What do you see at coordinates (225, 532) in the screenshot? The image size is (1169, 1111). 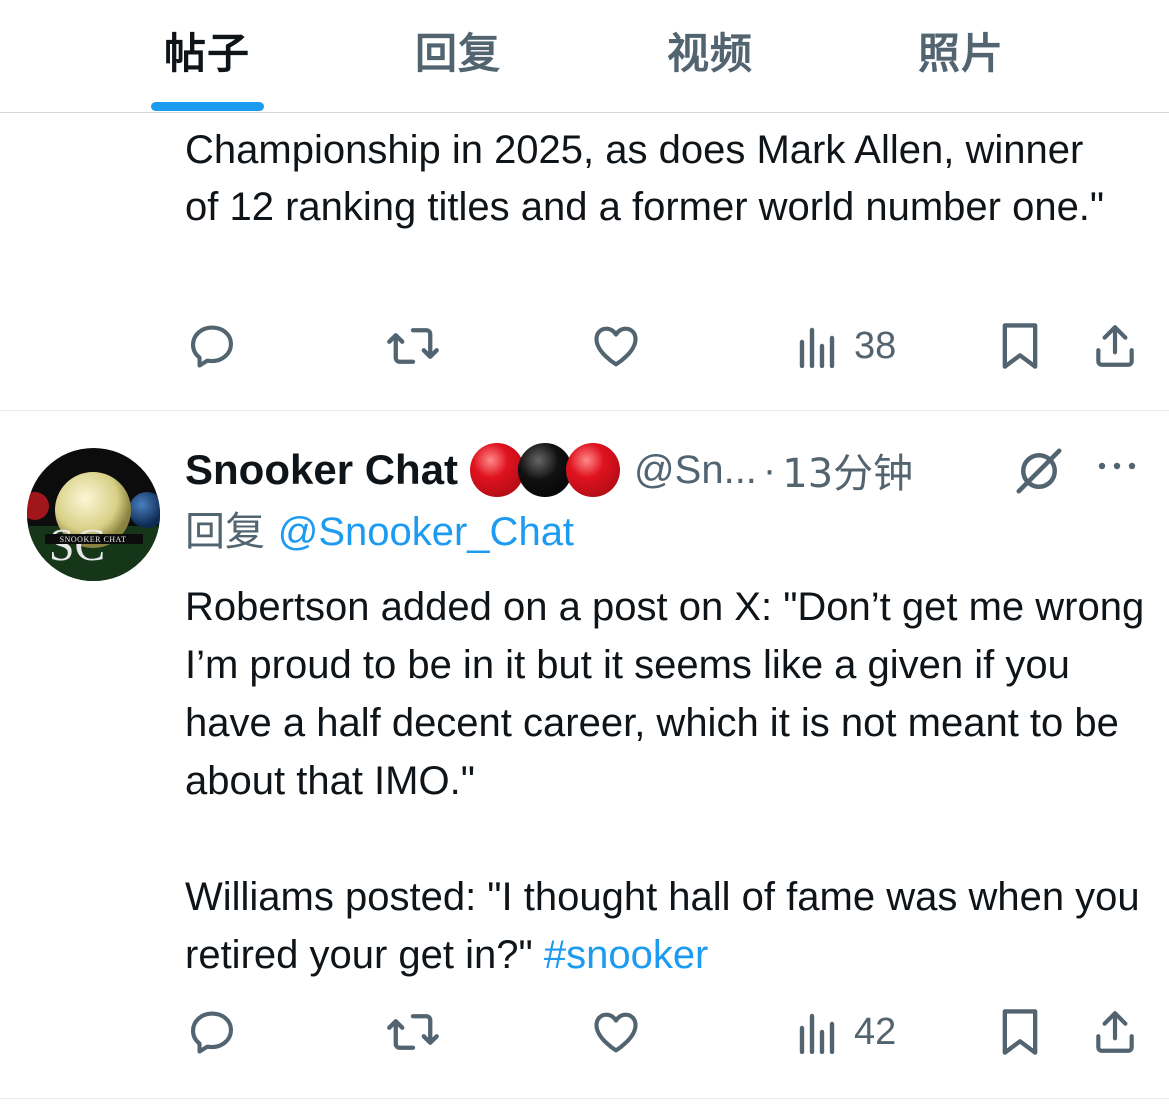 I see `reply-prefix: 回复` at bounding box center [225, 532].